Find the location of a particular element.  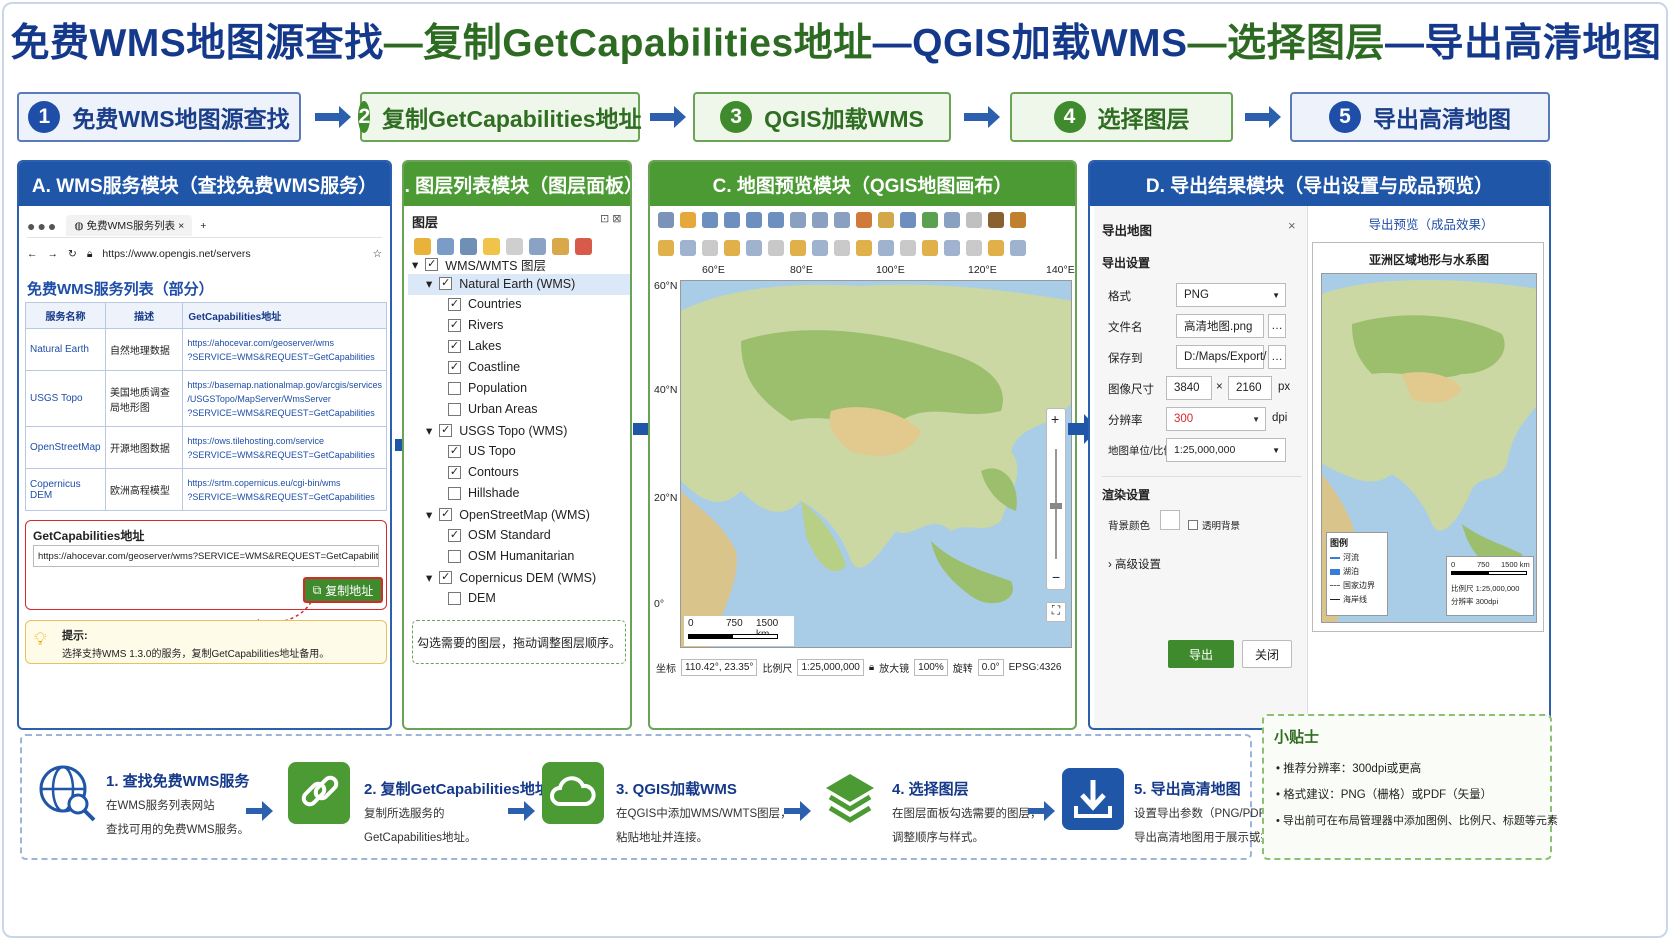

crs-button: EPSG:4326 is located at coordinates (1035, 667).